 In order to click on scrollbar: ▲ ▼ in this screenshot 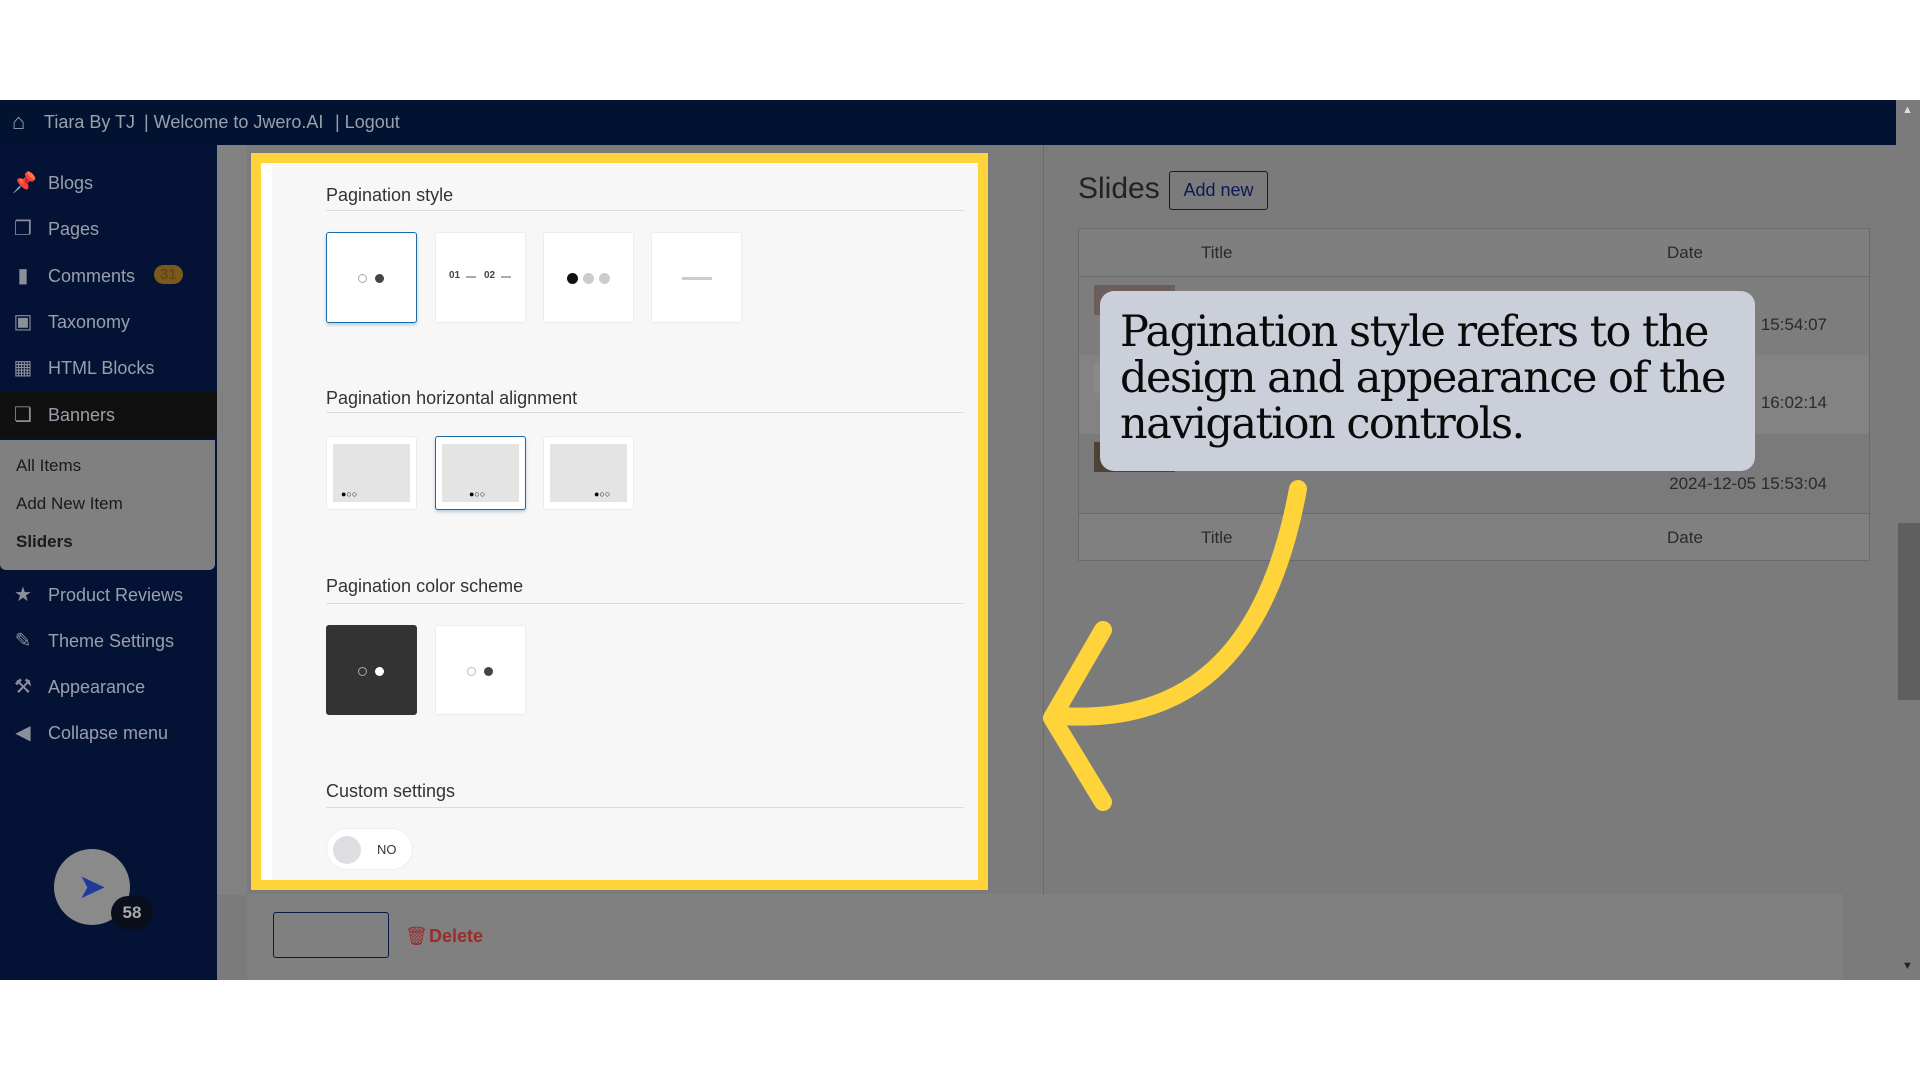, I will do `click(1908, 540)`.